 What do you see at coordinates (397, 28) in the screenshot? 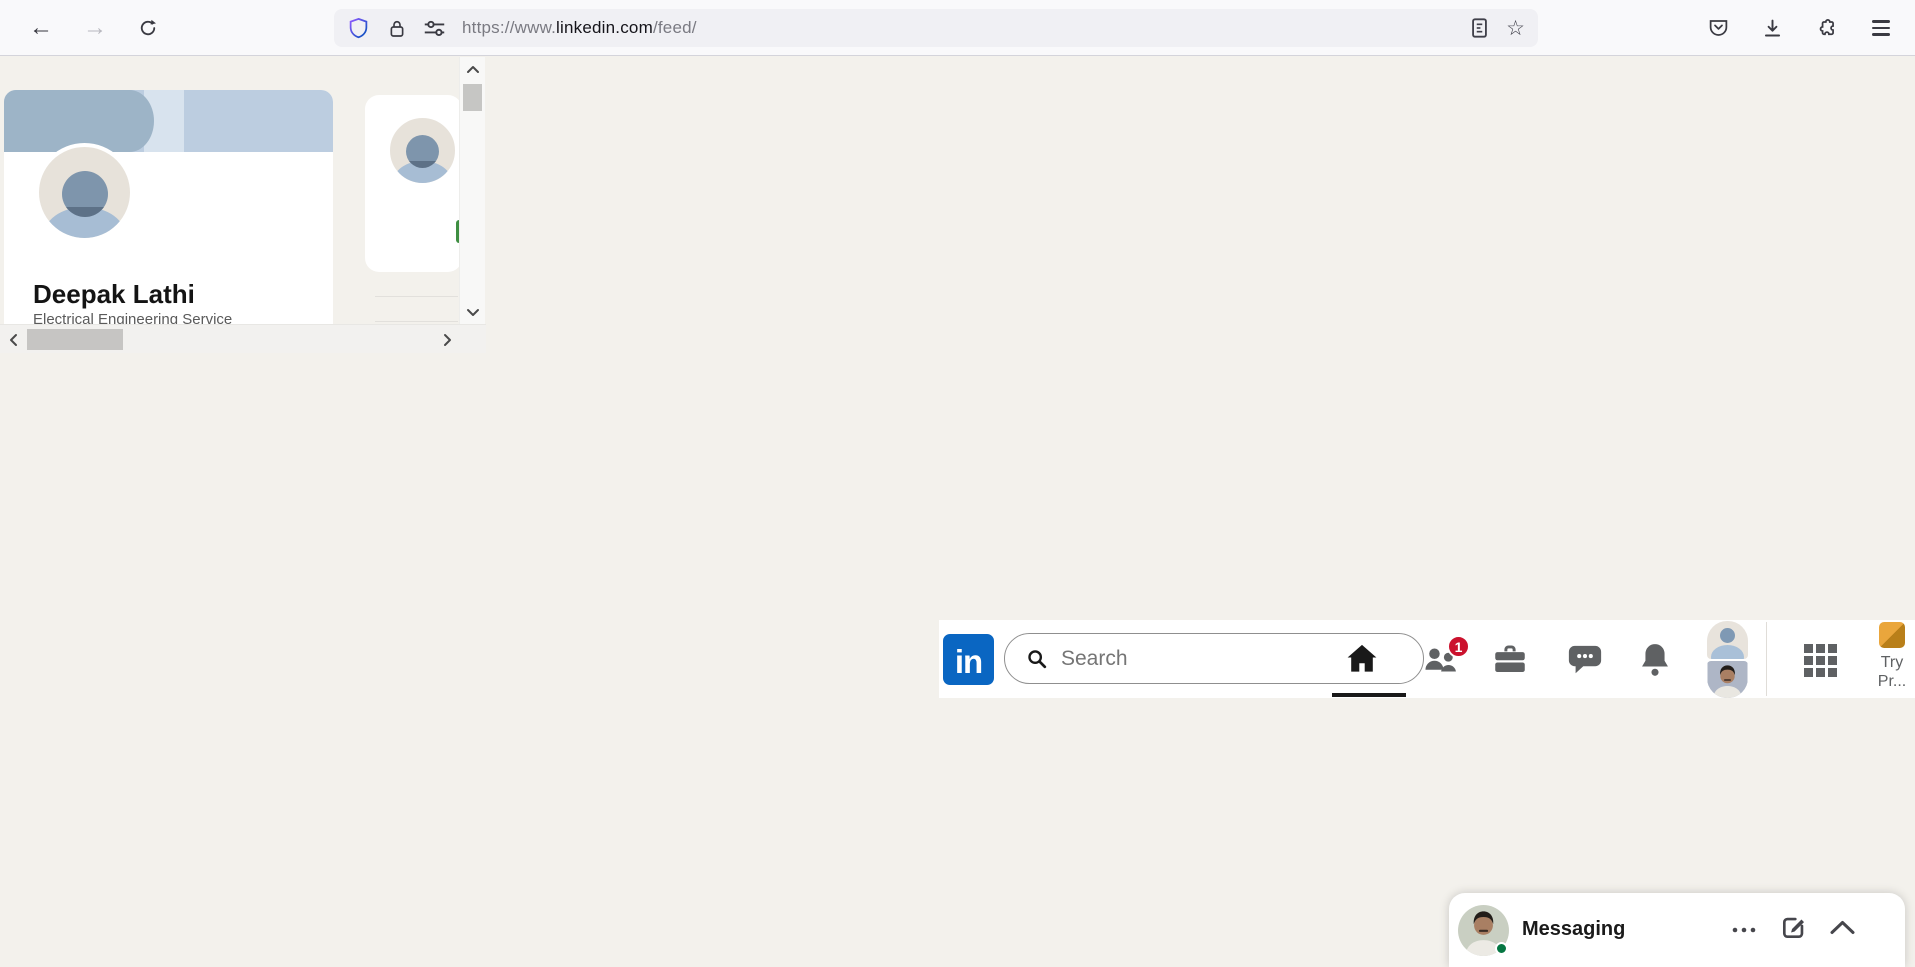
I see `lock-icon` at bounding box center [397, 28].